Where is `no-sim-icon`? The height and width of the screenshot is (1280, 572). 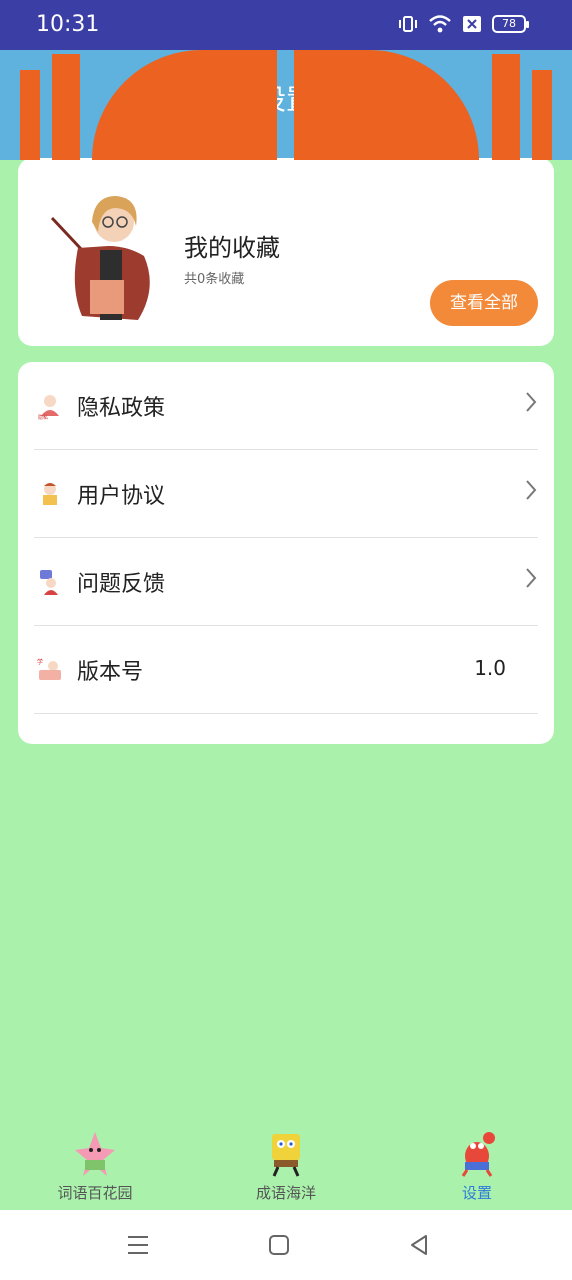 no-sim-icon is located at coordinates (472, 24).